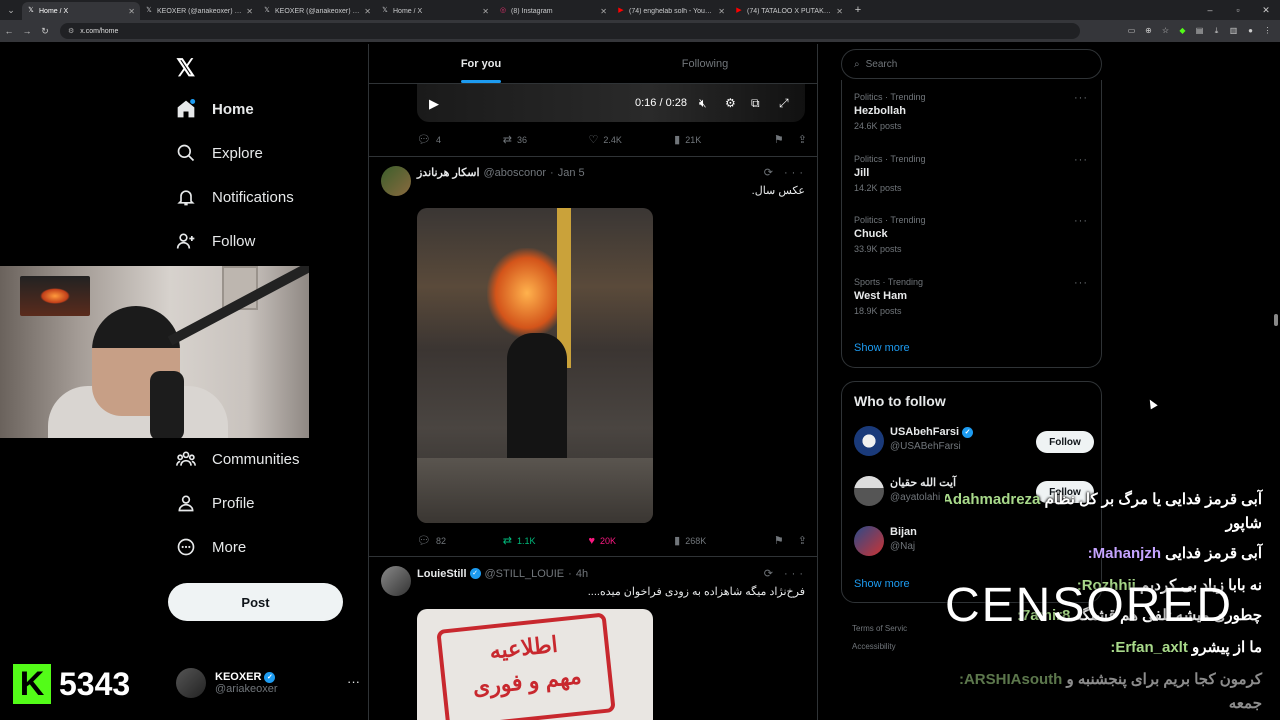  Describe the element at coordinates (9, 31) in the screenshot. I see `back-icon: ←` at that location.